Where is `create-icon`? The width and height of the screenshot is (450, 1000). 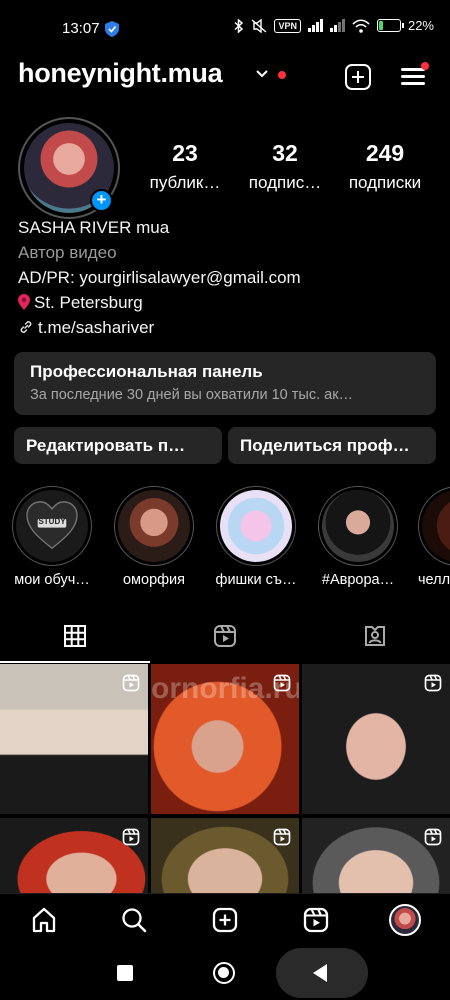
create-icon is located at coordinates (225, 920).